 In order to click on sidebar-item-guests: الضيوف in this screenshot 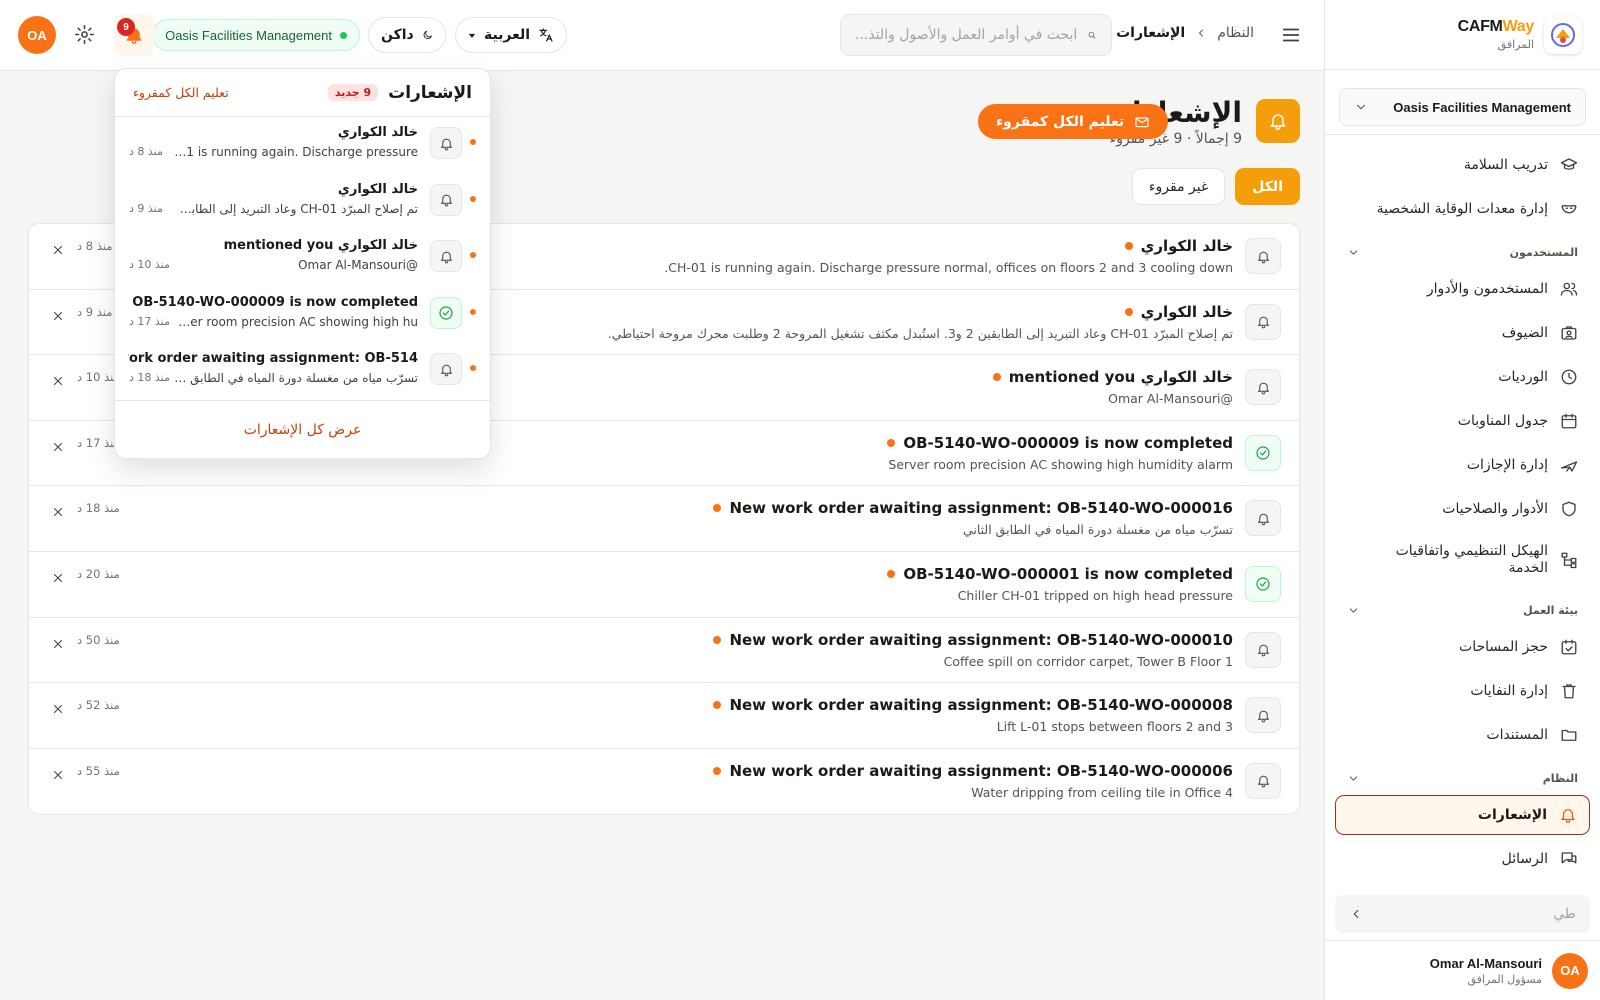, I will do `click(1462, 333)`.